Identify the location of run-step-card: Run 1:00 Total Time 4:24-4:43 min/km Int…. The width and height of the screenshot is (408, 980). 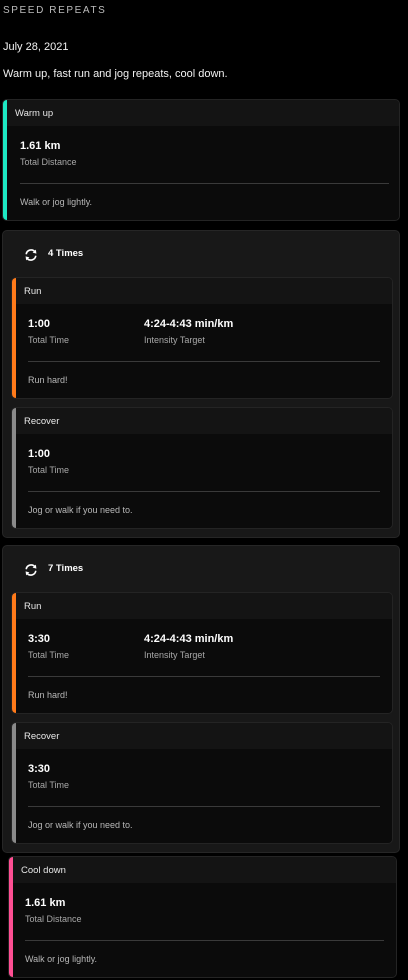
(202, 338).